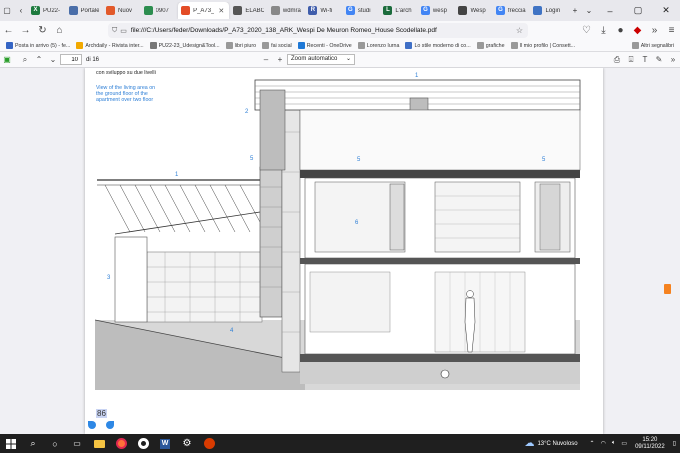 The height and width of the screenshot is (453, 680). I want to click on browser-tab: Gstudi, so click(361, 10).